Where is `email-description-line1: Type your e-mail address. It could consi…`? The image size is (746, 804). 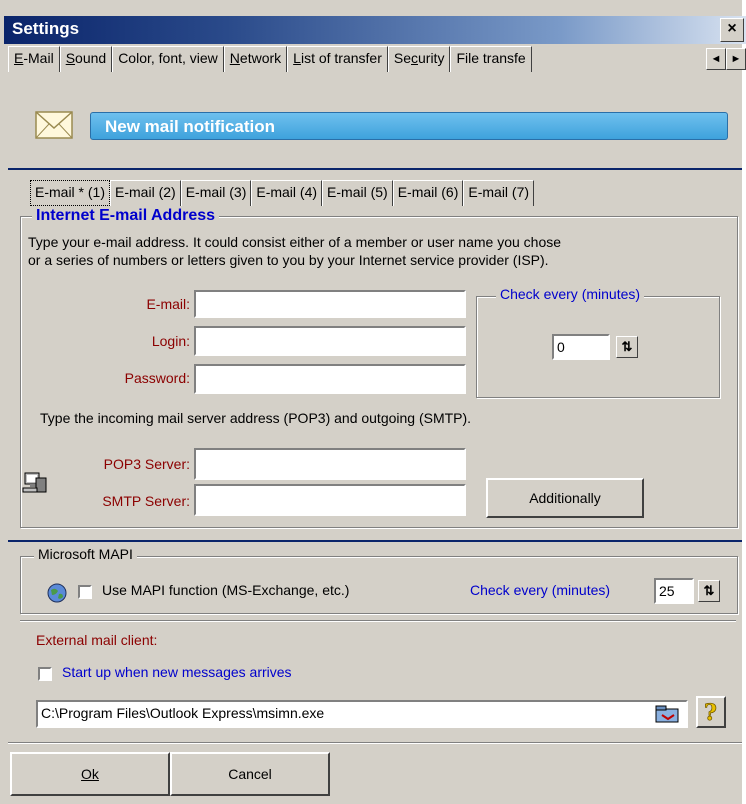
email-description-line1: Type your e-mail address. It could consi… is located at coordinates (295, 242).